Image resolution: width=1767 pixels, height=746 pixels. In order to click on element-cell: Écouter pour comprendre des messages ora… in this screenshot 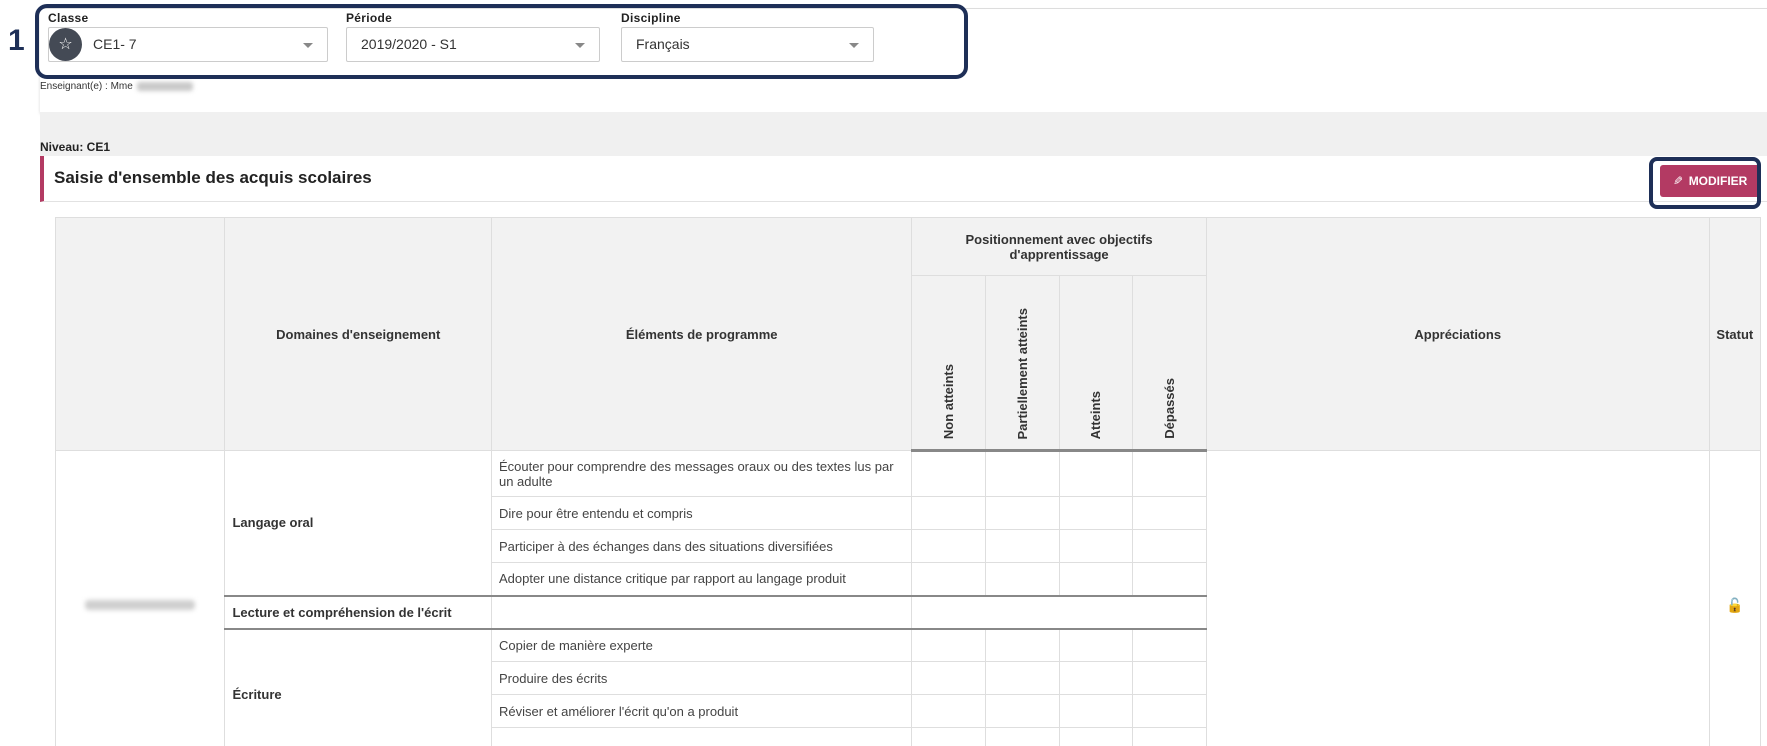, I will do `click(701, 473)`.